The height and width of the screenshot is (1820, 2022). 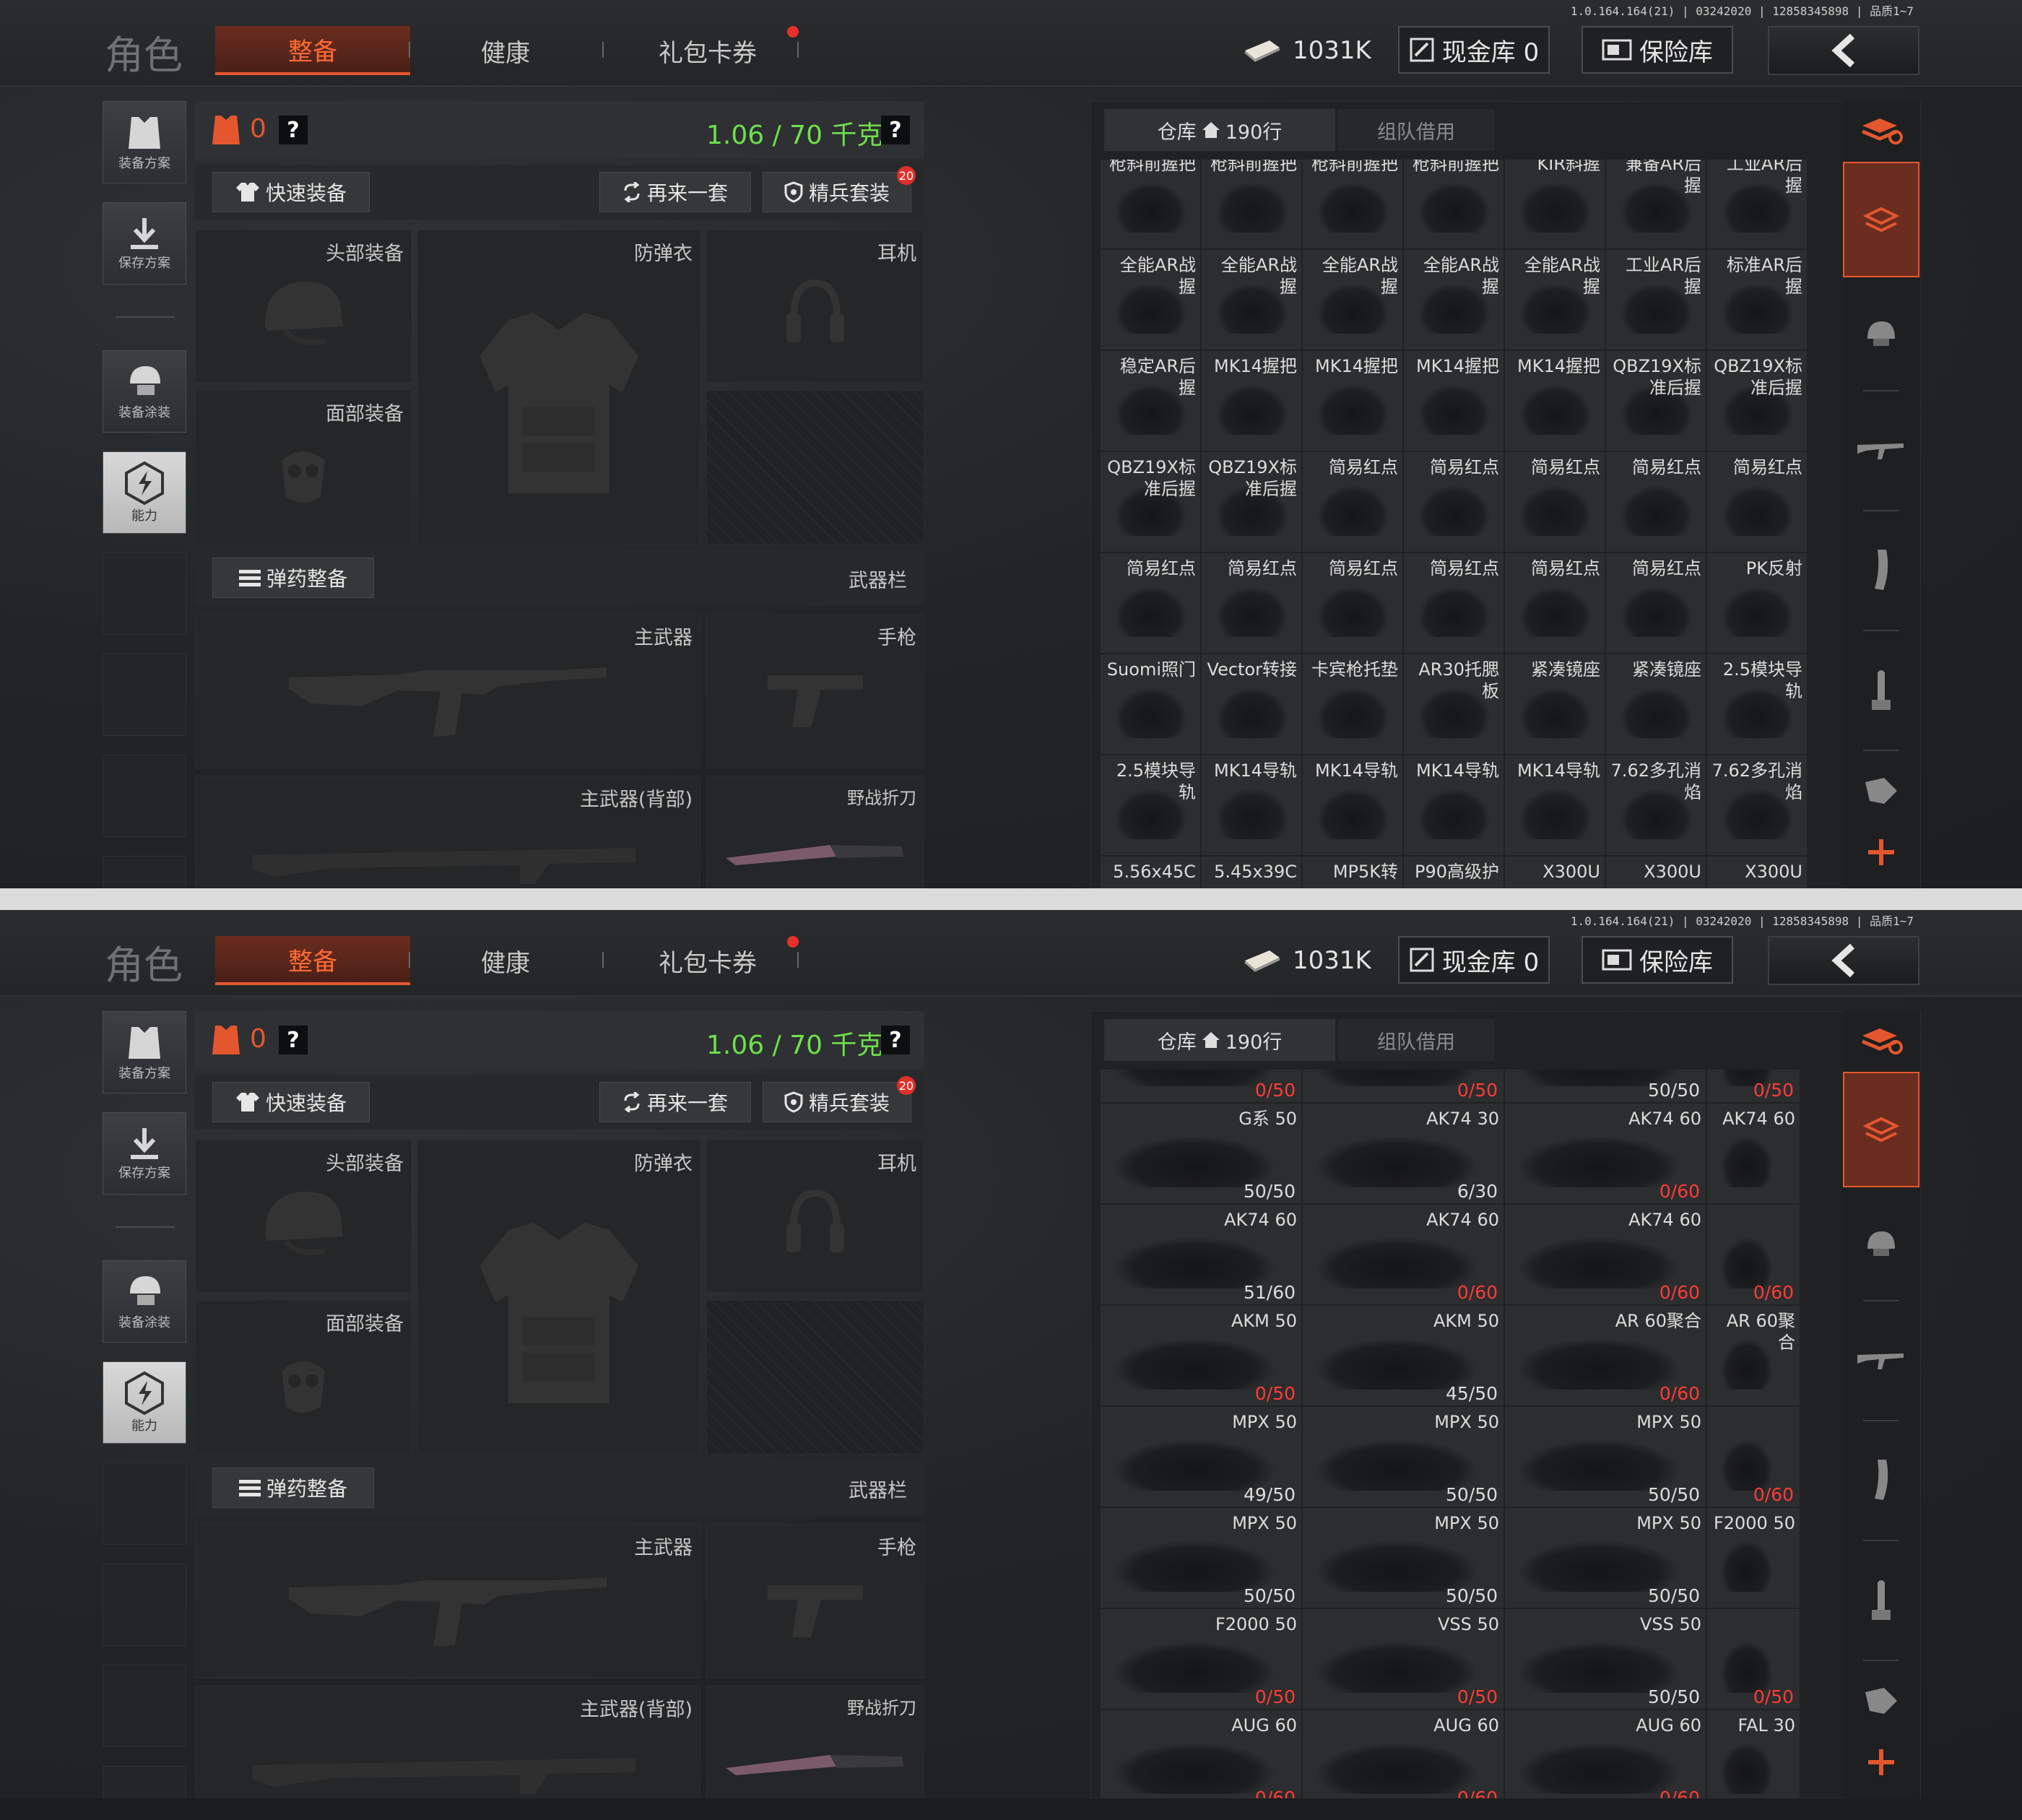 What do you see at coordinates (815, 1742) in the screenshot?
I see `knife-slot: 野战折刀` at bounding box center [815, 1742].